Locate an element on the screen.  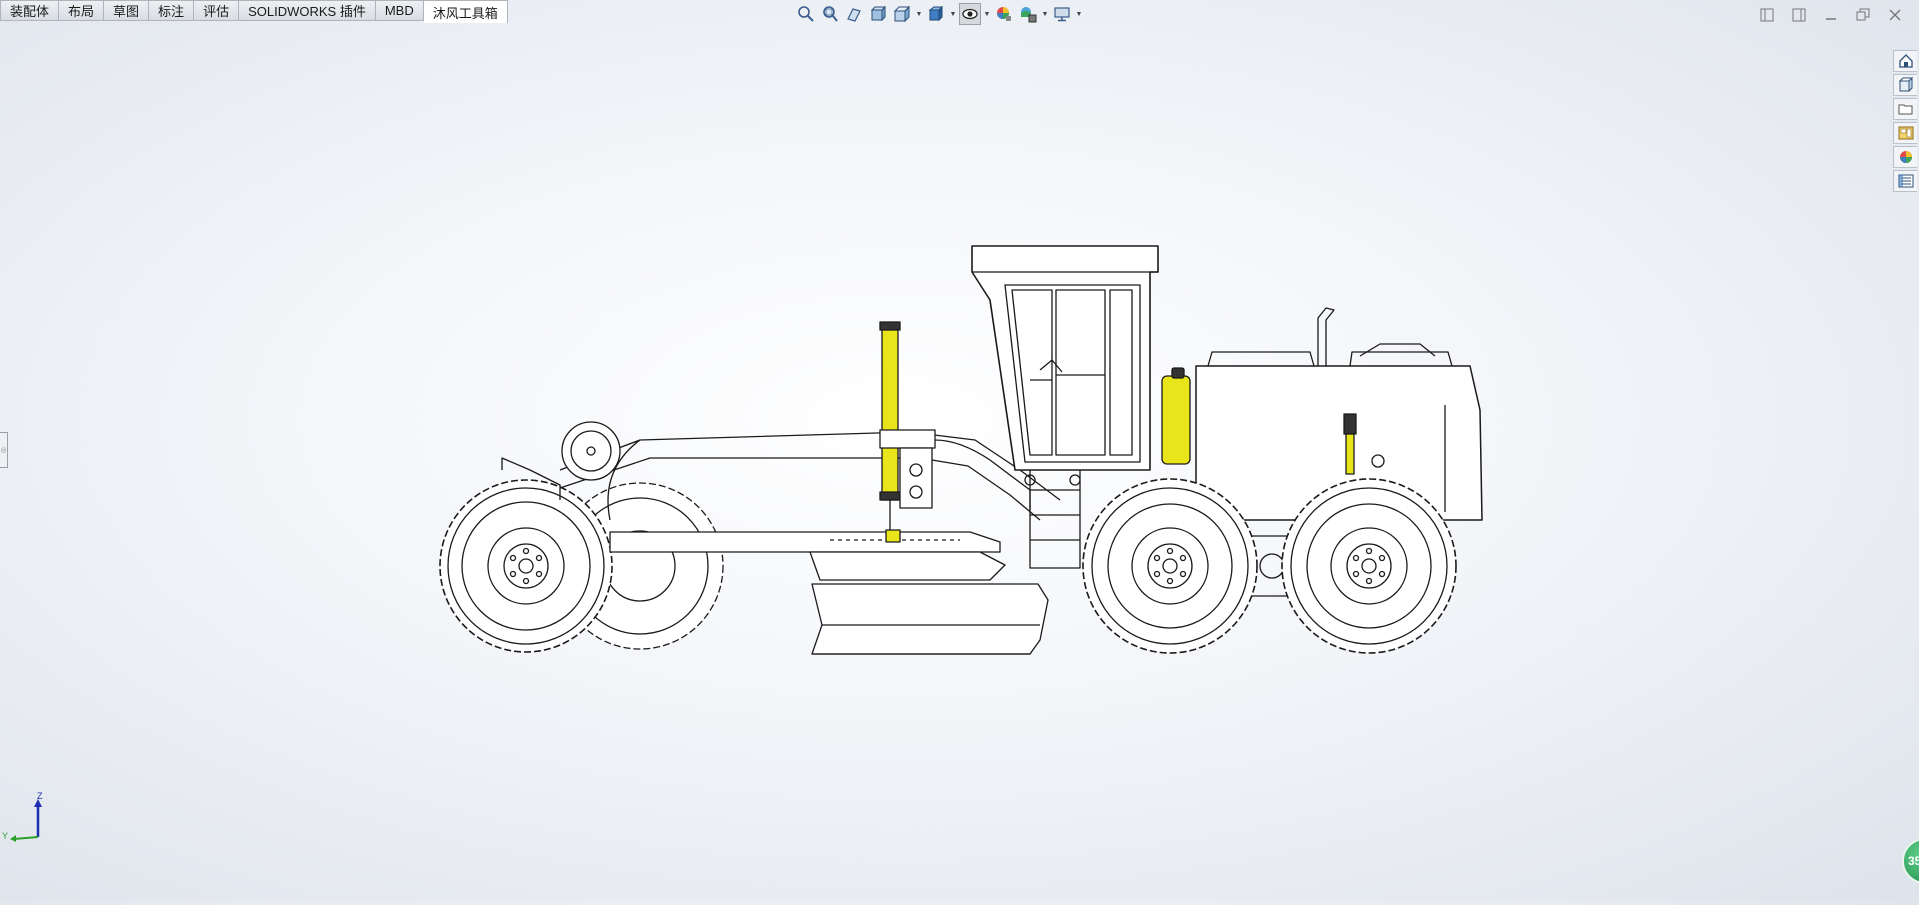
command-manager-tabs: 装配体 布局 草图 标注 评估 SOLIDWORKS 插件 MBD 沐风工具箱 is located at coordinates (254, 12).